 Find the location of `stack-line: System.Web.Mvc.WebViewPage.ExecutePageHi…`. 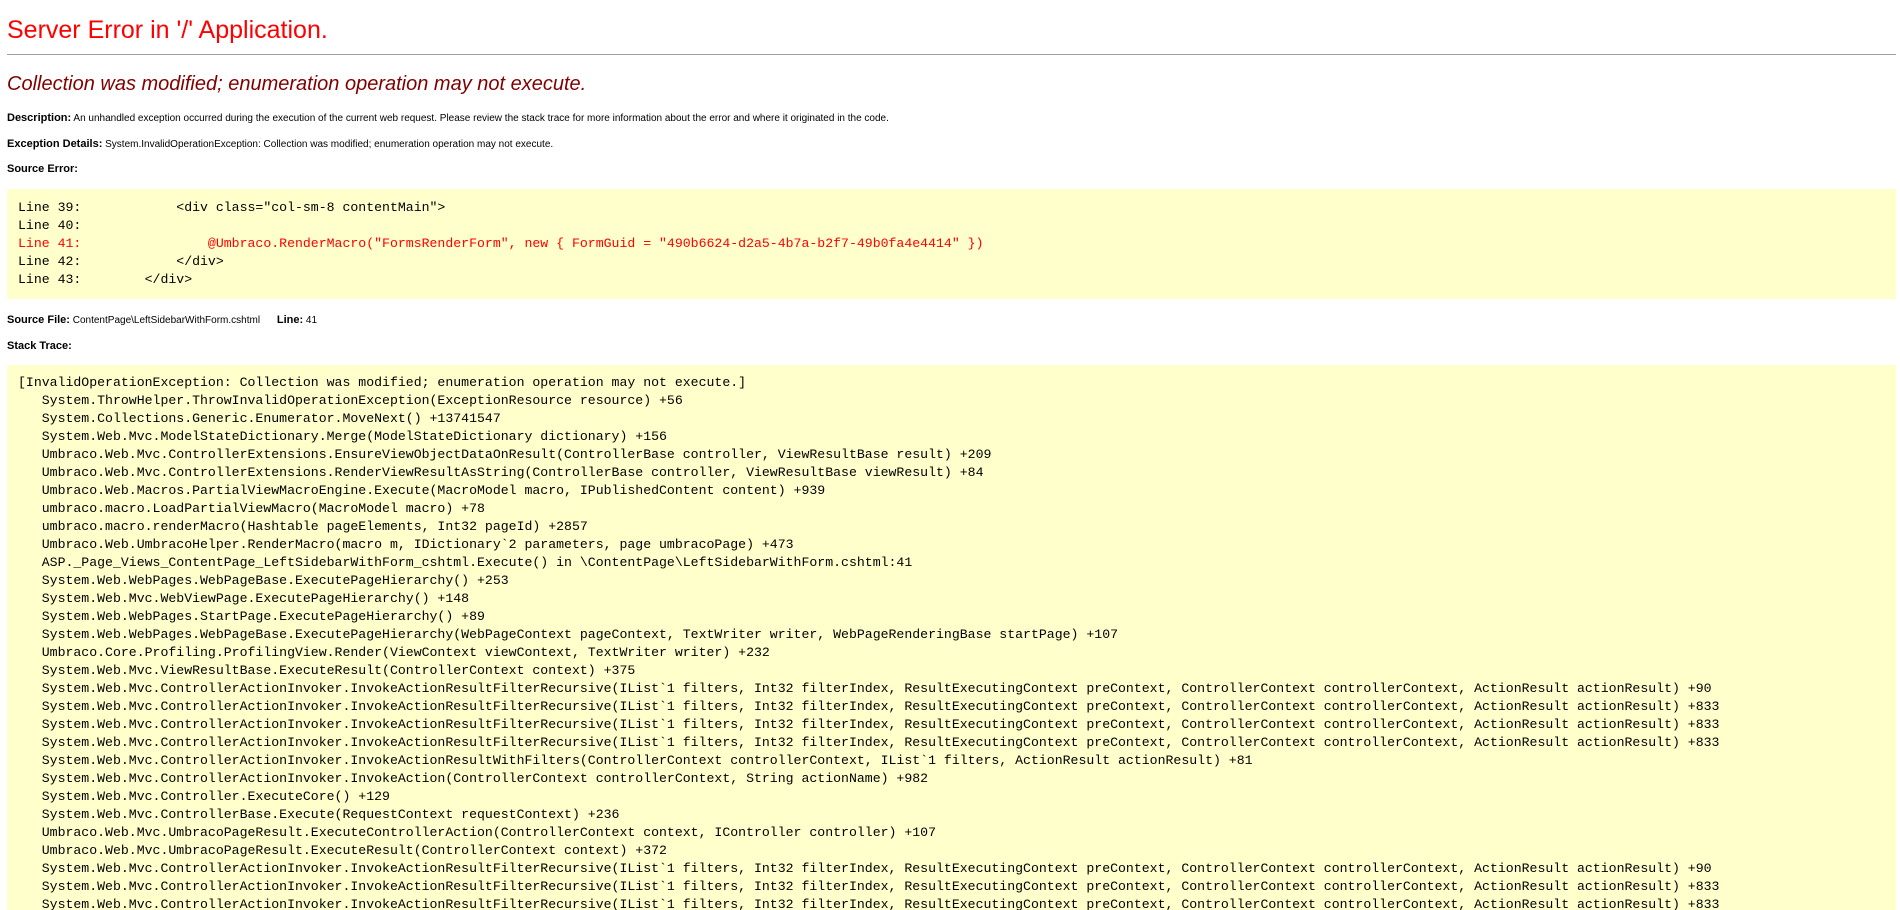

stack-line: System.Web.Mvc.WebViewPage.ExecutePageHi… is located at coordinates (244, 598).